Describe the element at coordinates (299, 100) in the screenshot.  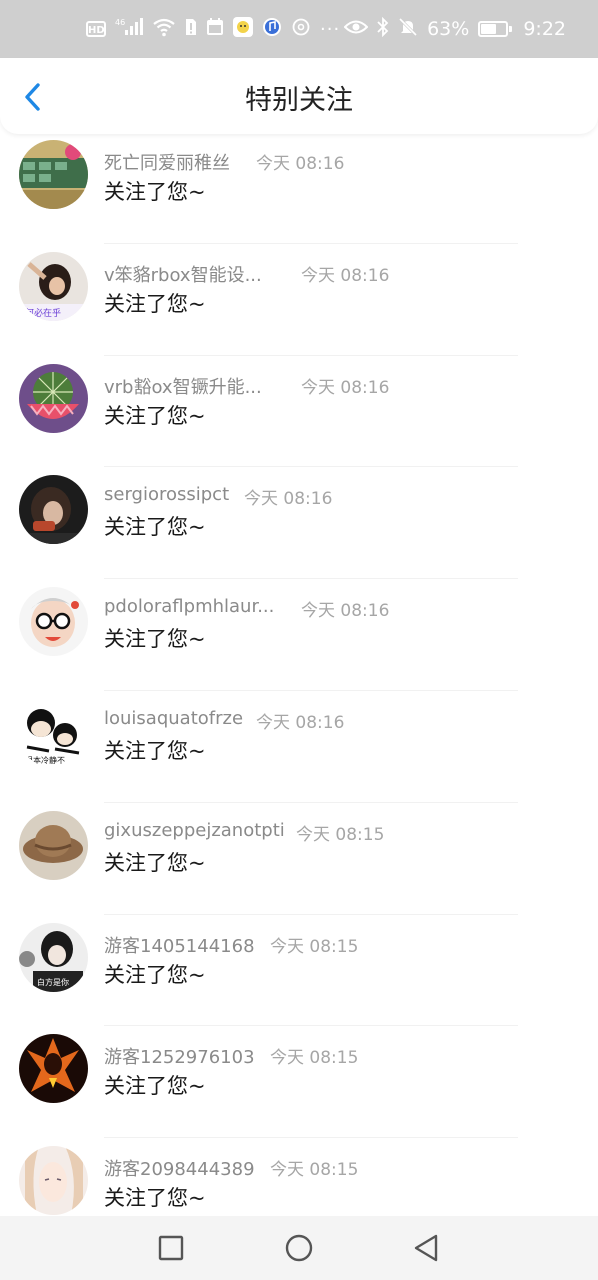
I see `page-title: 特别关注` at that location.